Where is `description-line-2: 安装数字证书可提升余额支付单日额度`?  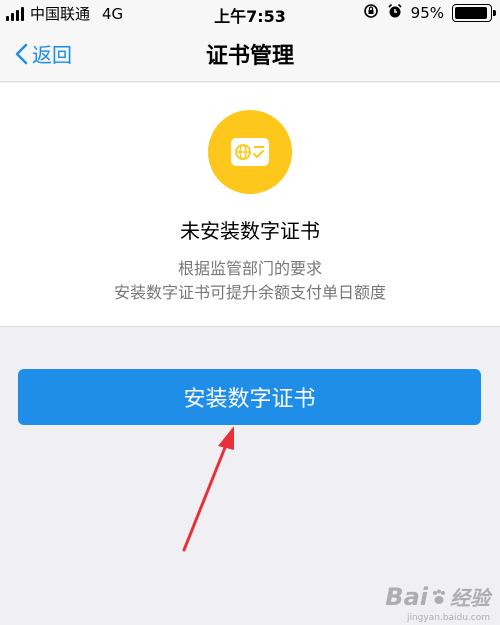
description-line-2: 安装数字证书可提升余额支付单日额度 is located at coordinates (249, 292).